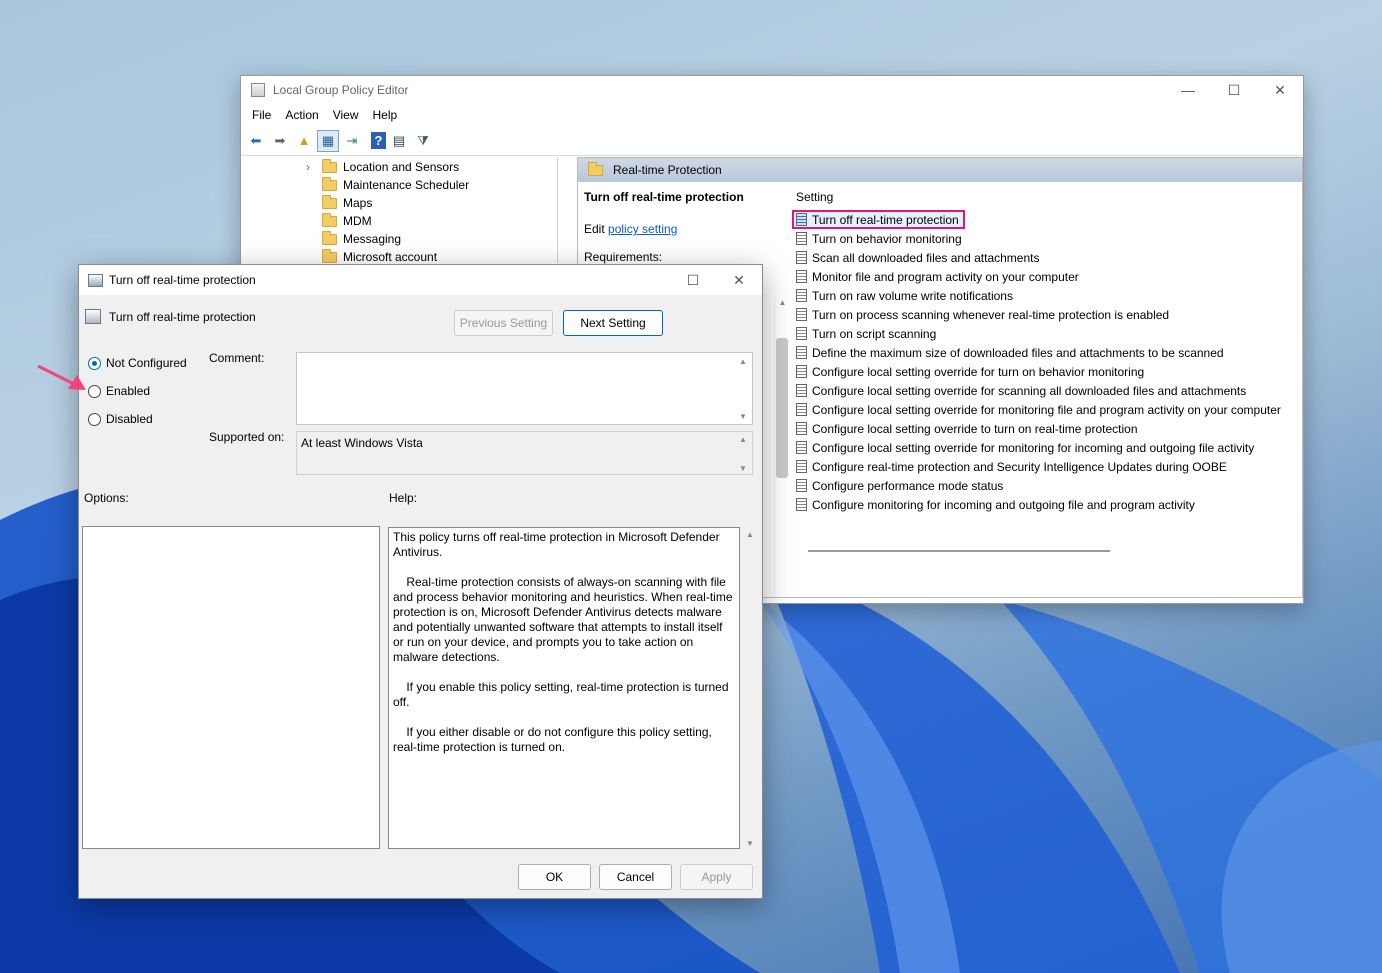  I want to click on ok-button: OK, so click(554, 877).